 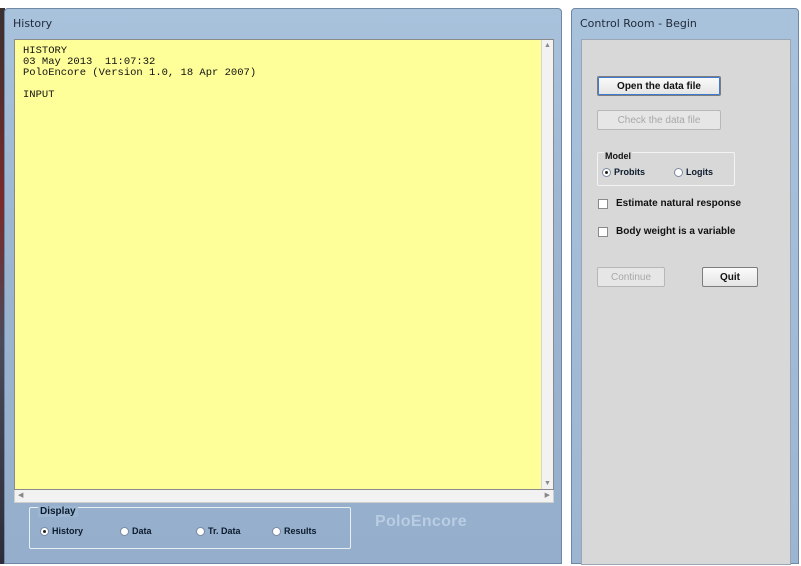 What do you see at coordinates (300, 531) in the screenshot?
I see `radio-label: Results` at bounding box center [300, 531].